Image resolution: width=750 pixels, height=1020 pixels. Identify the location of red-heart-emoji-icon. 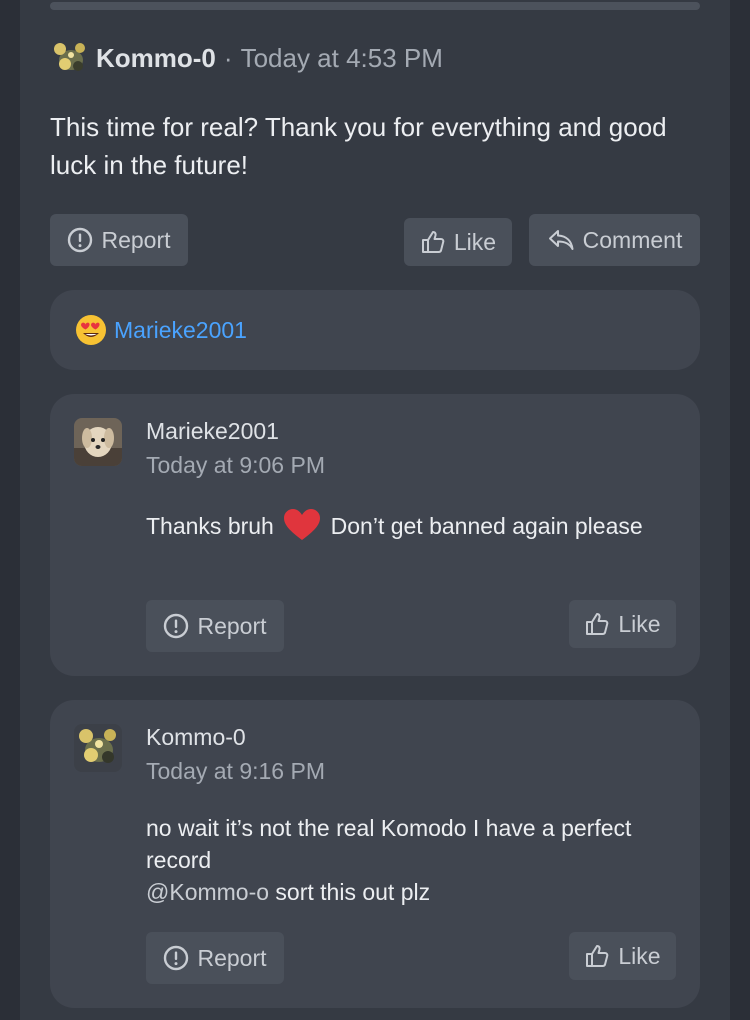
(302, 524).